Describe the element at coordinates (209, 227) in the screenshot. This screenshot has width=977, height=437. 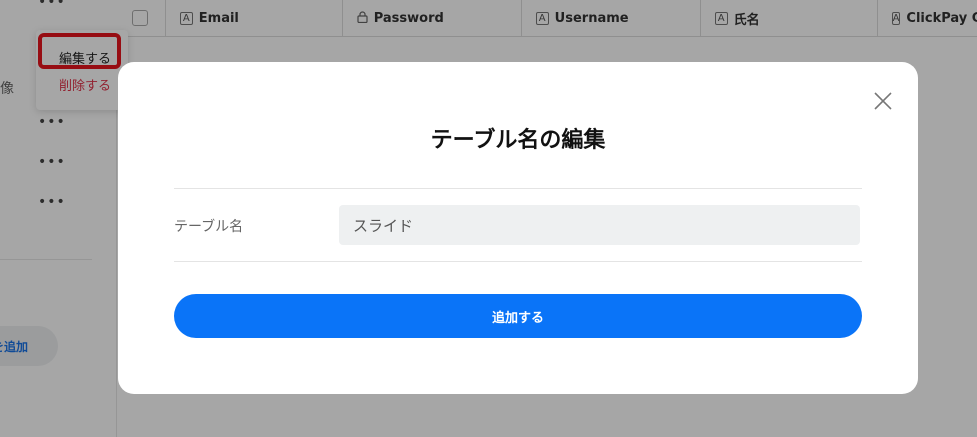
I see `table-name-label: テーブル名` at that location.